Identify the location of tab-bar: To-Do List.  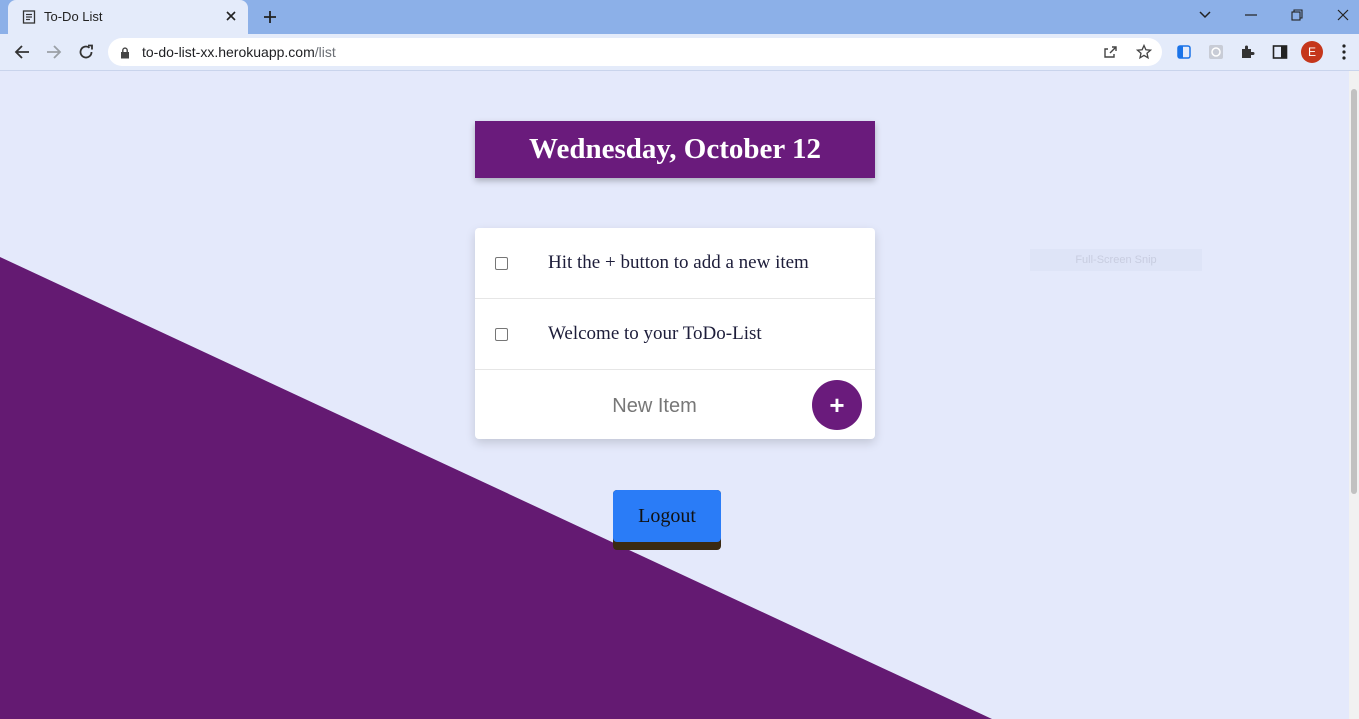
(679, 17).